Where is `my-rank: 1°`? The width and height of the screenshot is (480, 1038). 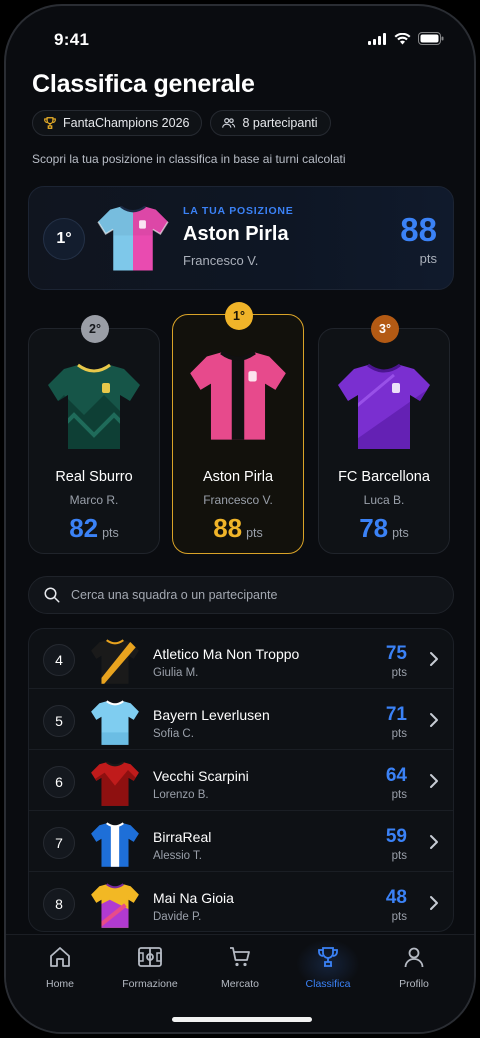 my-rank: 1° is located at coordinates (64, 239).